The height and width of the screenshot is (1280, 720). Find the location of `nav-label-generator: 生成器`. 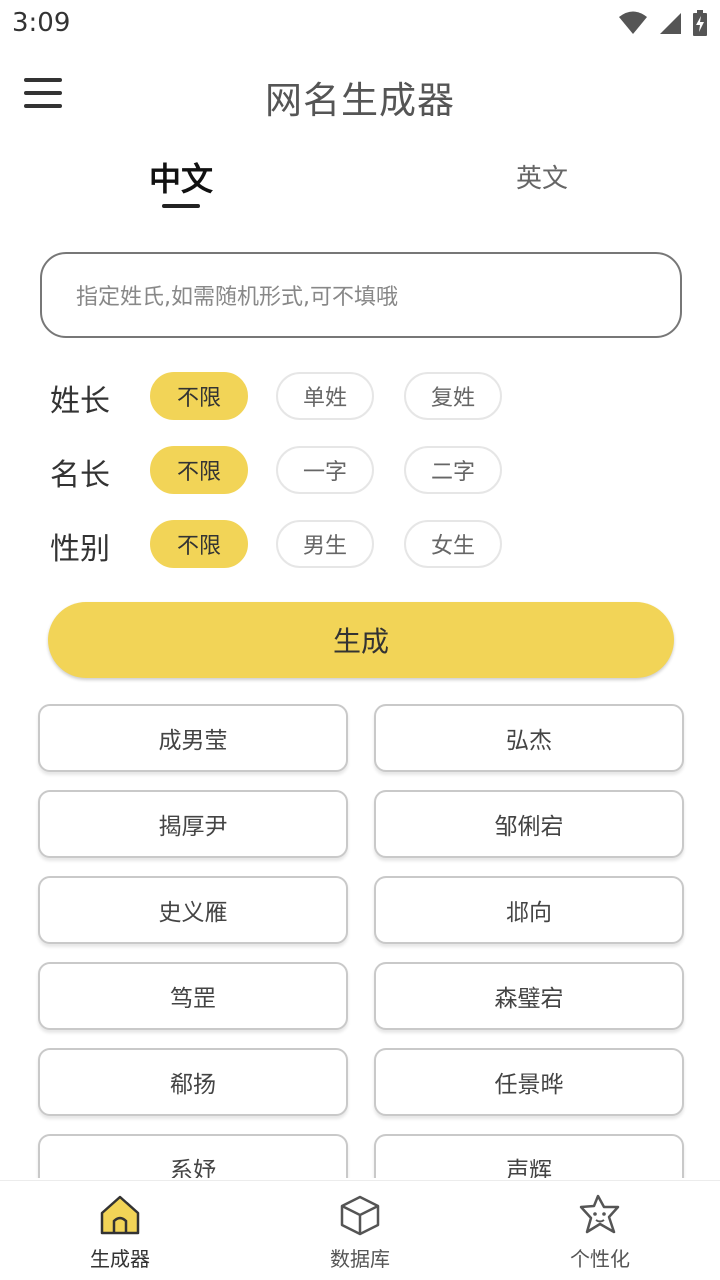

nav-label-generator: 生成器 is located at coordinates (120, 1259).